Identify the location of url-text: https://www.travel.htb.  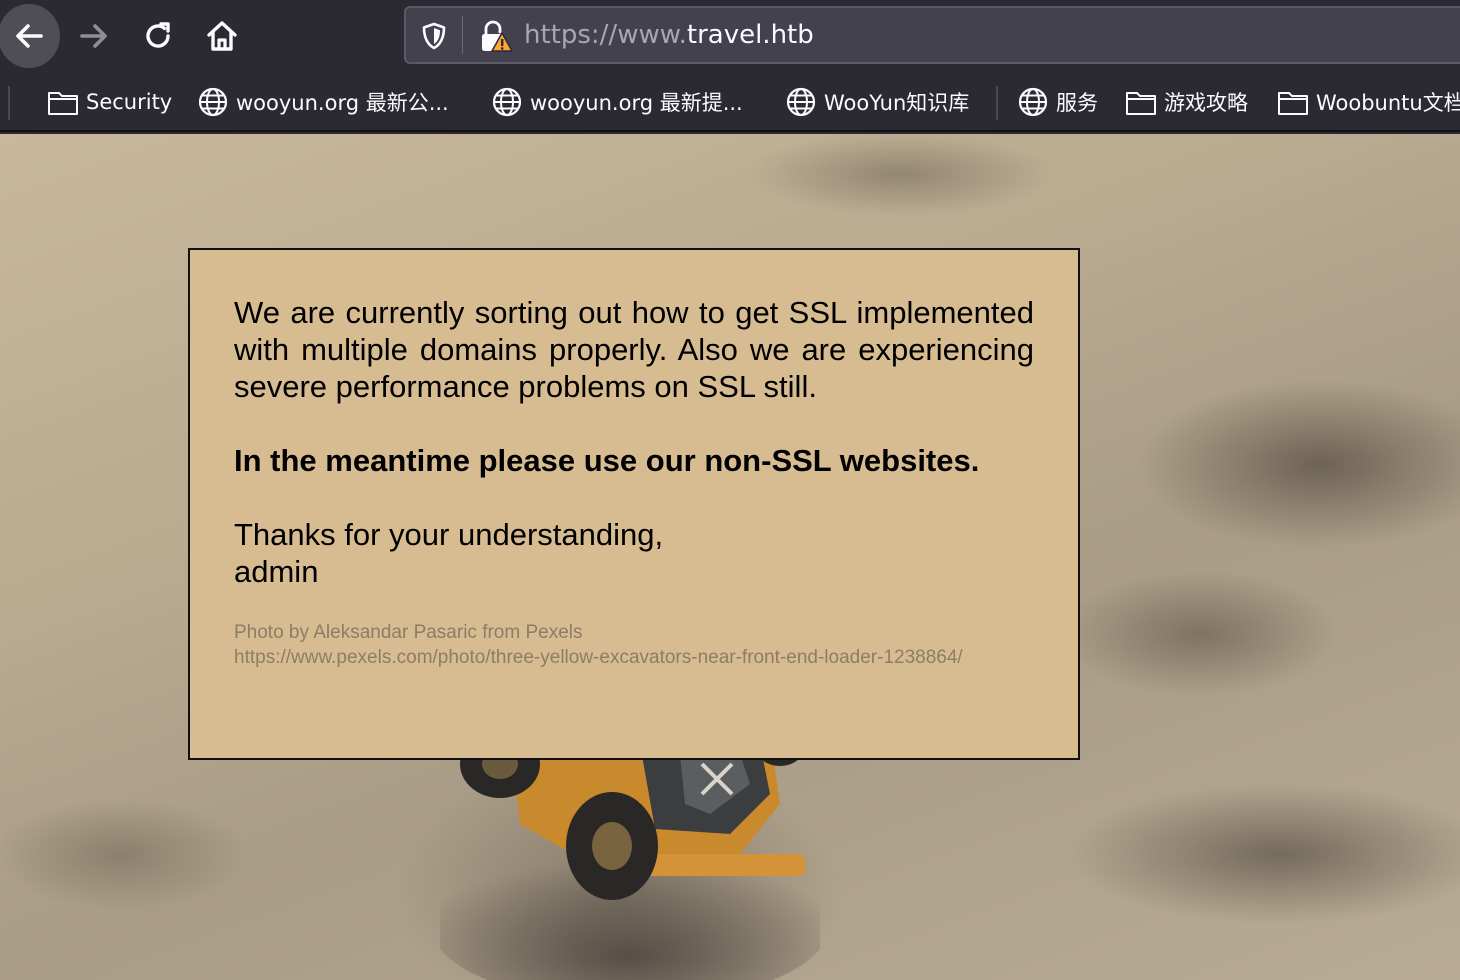
(669, 35).